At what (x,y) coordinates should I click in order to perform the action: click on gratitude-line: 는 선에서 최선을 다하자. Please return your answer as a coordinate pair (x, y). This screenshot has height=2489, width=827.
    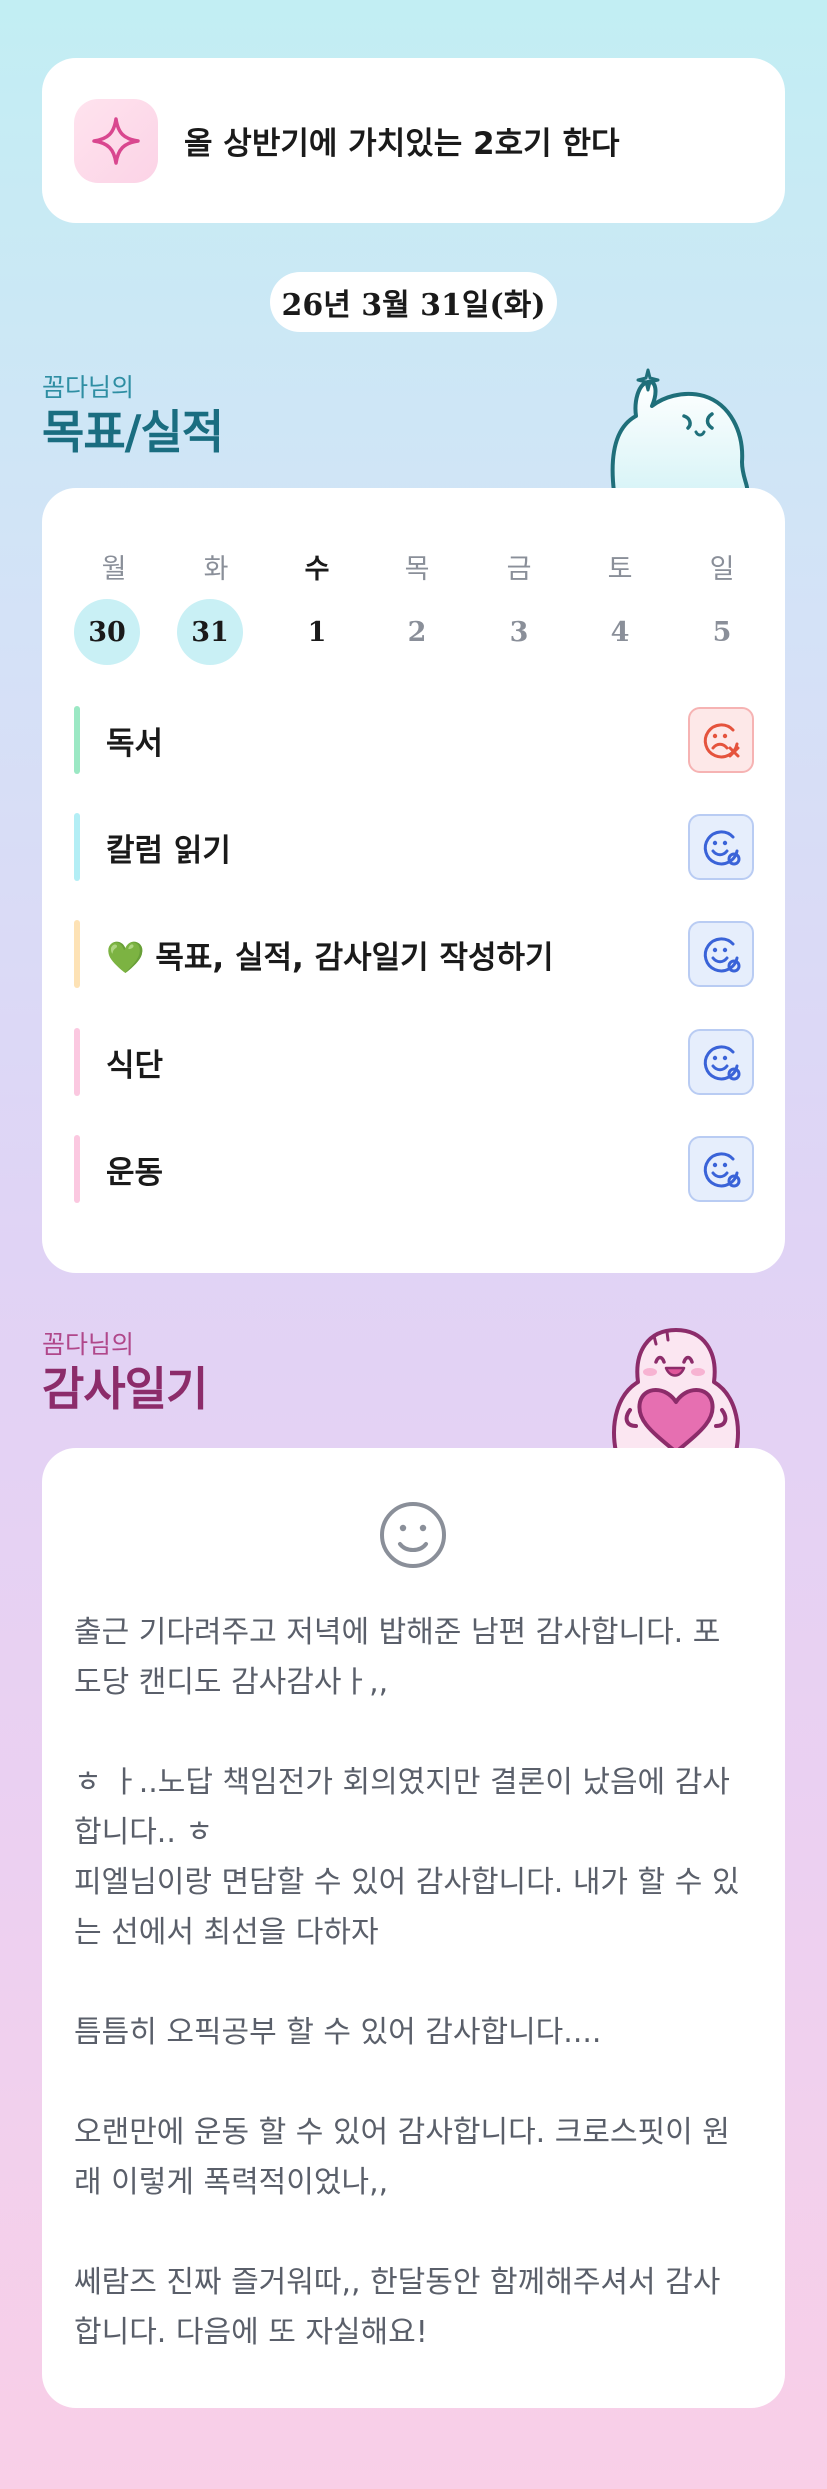
    Looking at the image, I should click on (226, 1932).